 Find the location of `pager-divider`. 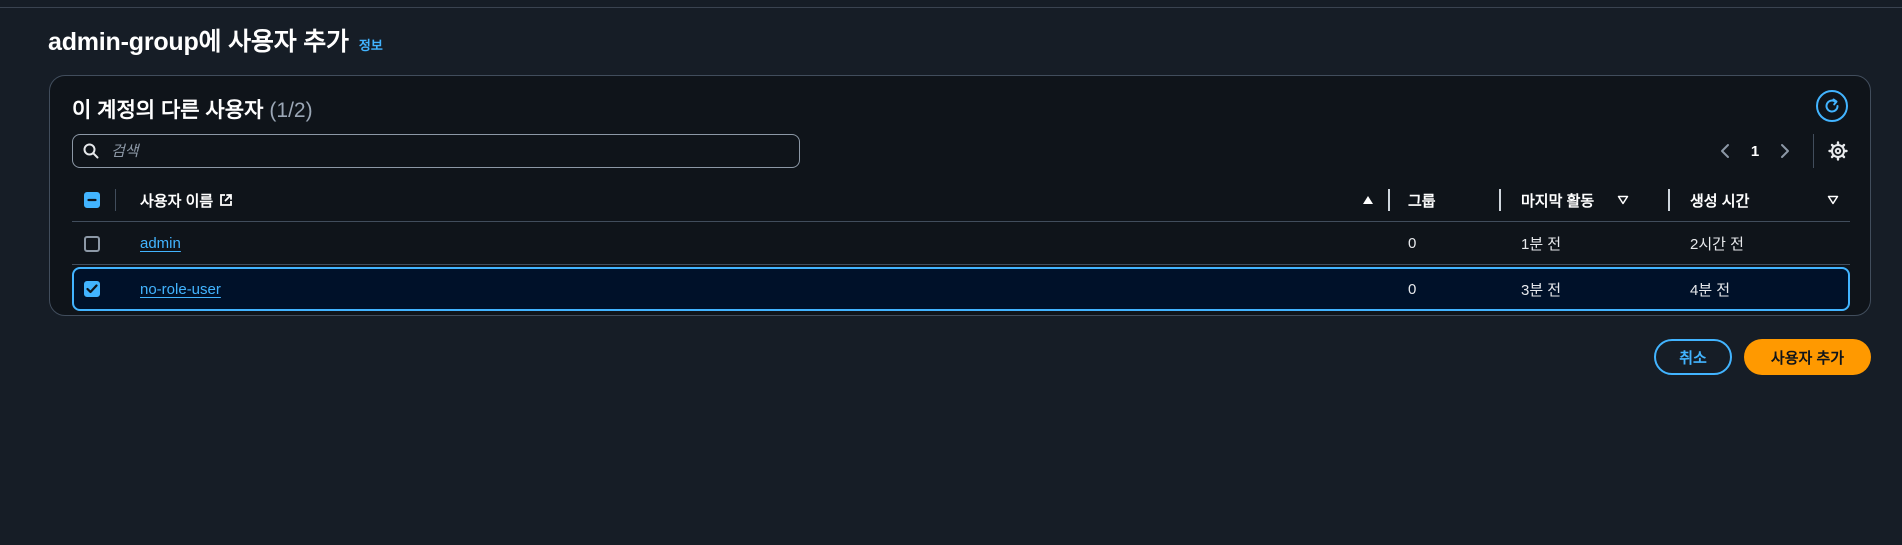

pager-divider is located at coordinates (1813, 151).